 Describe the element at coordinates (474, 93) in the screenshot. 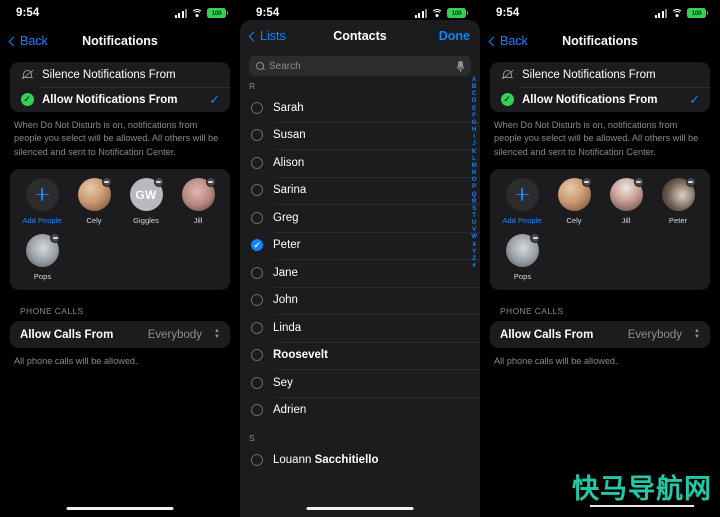

I see `alpha-index-letter: C` at that location.